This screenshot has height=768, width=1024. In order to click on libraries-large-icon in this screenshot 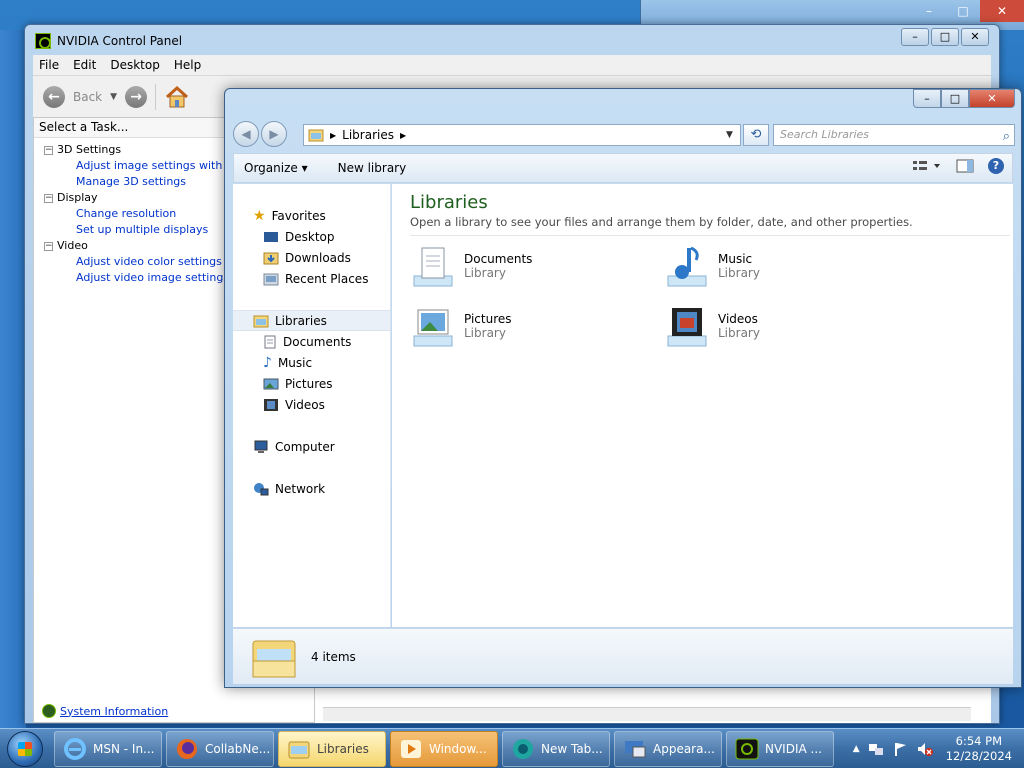, I will do `click(274, 658)`.